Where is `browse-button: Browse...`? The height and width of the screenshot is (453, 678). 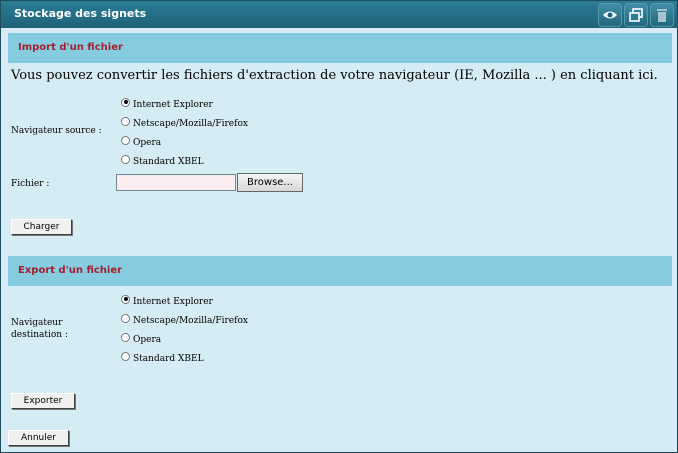 browse-button: Browse... is located at coordinates (270, 182).